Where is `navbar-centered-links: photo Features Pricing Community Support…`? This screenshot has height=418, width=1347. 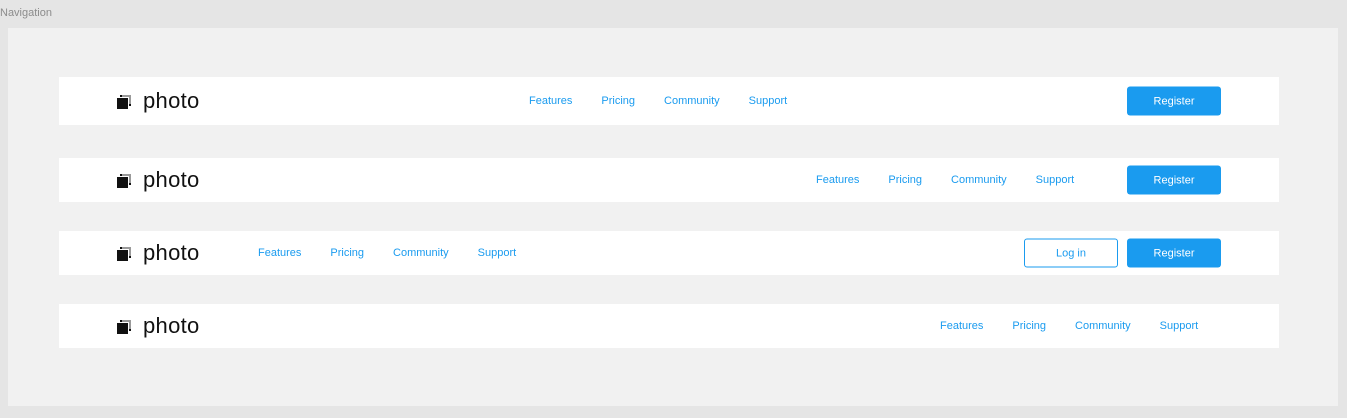
navbar-centered-links: photo Features Pricing Community Support… is located at coordinates (669, 101).